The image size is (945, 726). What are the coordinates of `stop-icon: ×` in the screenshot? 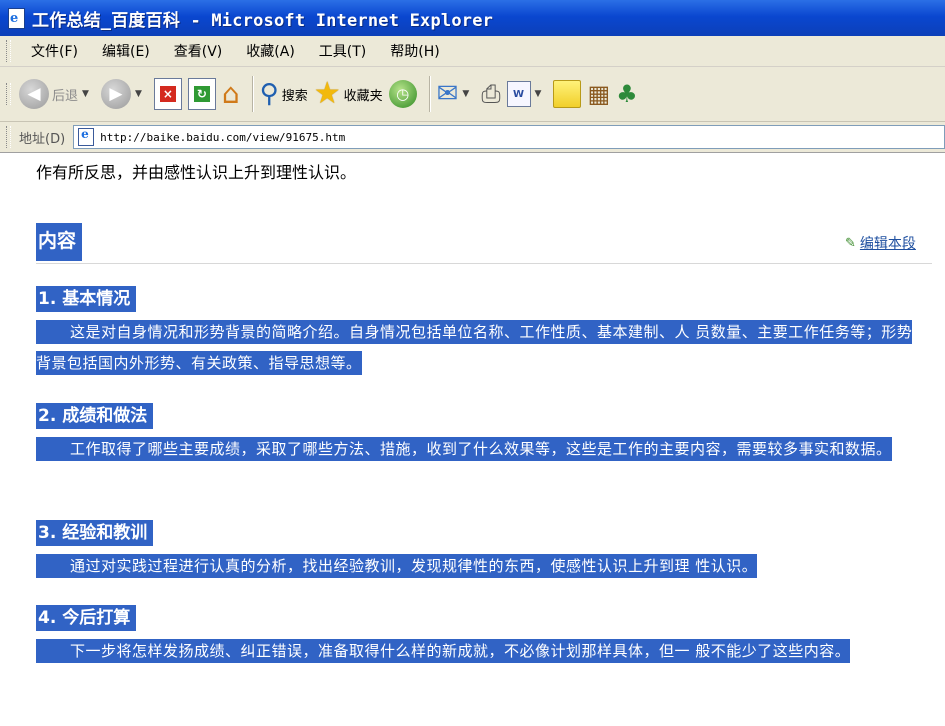 It's located at (167, 94).